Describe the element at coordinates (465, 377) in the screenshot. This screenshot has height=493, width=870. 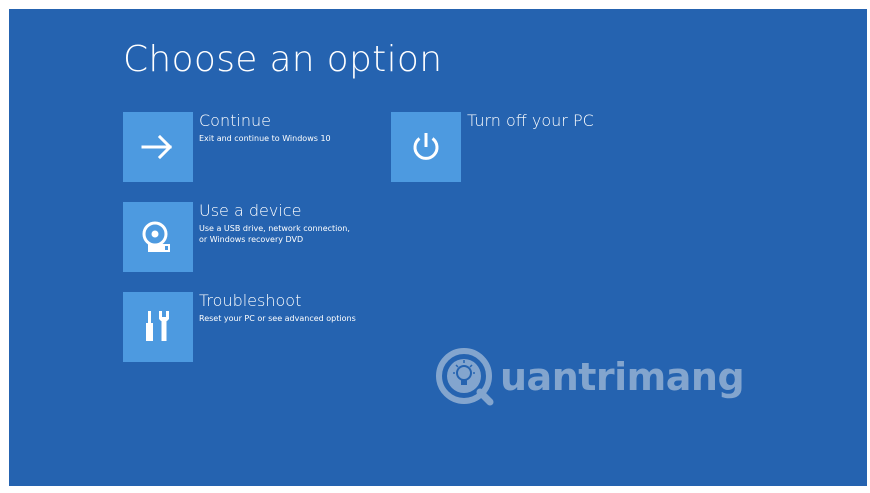
I see `lightbulb-logo-icon` at that location.